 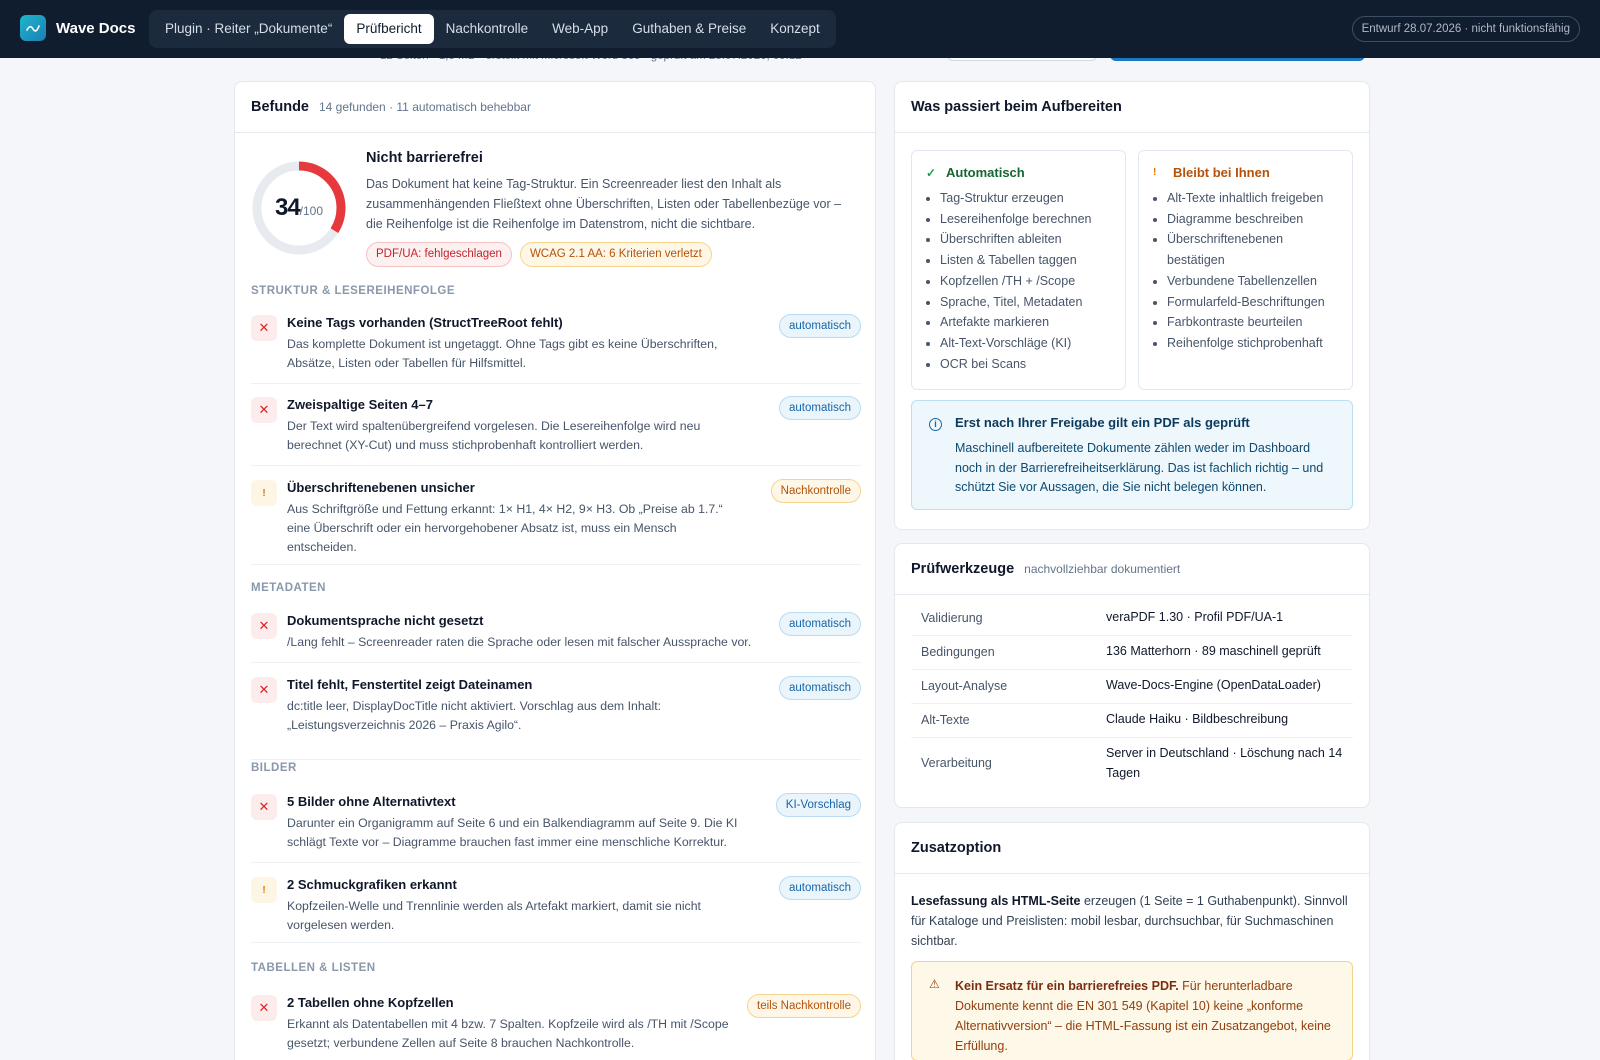 I want to click on tab-plugin-dokumente: Plugin · Reiter „Dokumente“, so click(x=248, y=29).